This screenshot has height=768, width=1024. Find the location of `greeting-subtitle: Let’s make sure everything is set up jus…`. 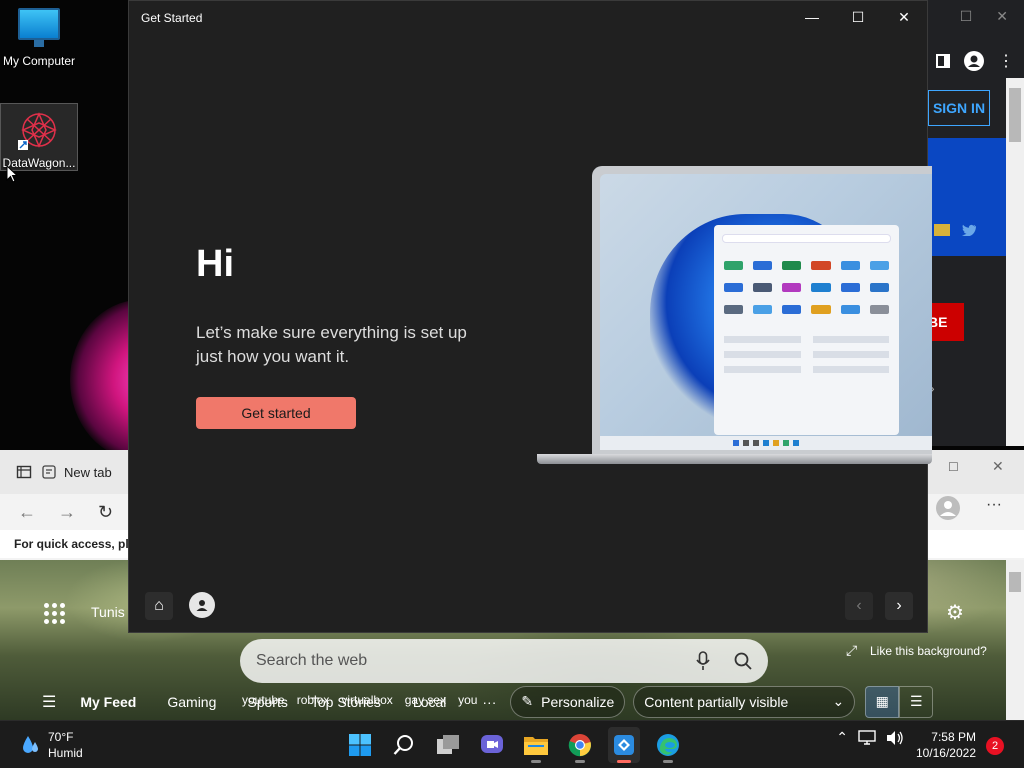

greeting-subtitle: Let’s make sure everything is set up jus… is located at coordinates (331, 344).